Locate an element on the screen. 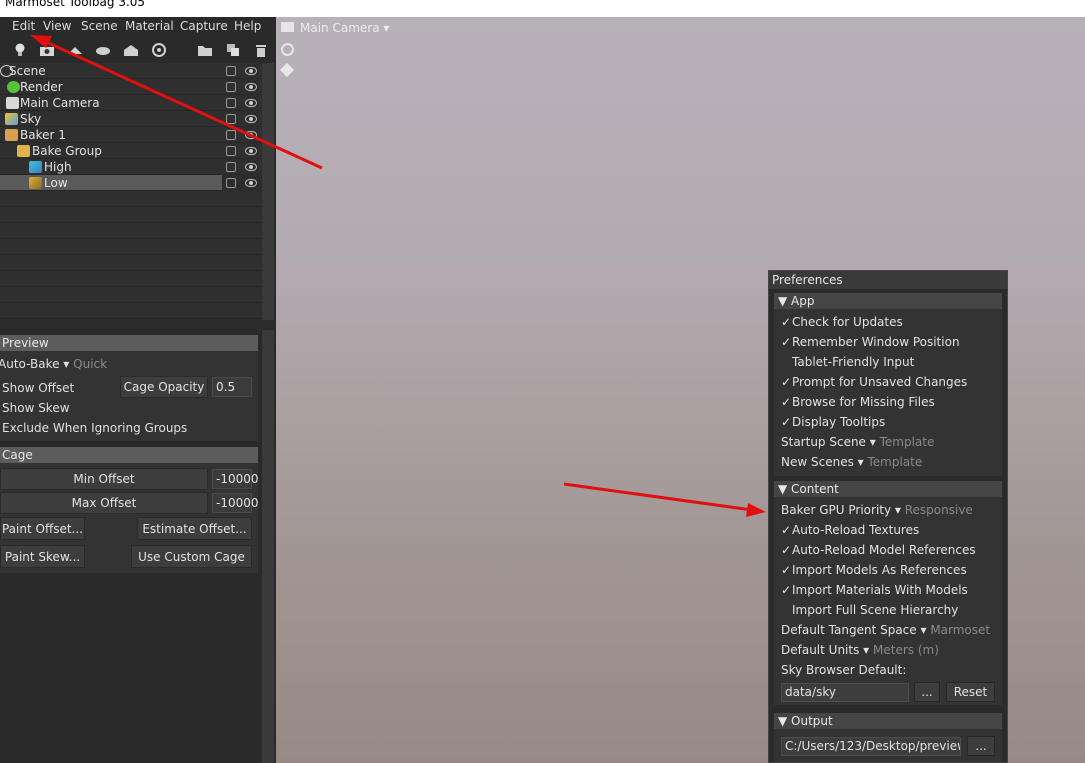  auto-reload-models-checkbox: ✓Auto-Reload Model References is located at coordinates (878, 550).